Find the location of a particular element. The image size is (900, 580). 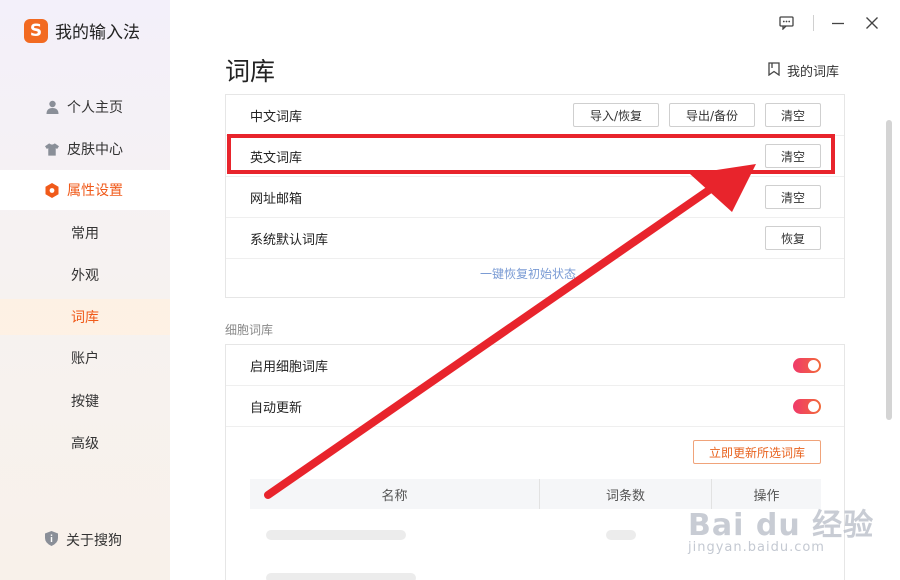

dict-row-chinese: 中文词库 导入/恢复 导出/备份 清空 is located at coordinates (535, 115).